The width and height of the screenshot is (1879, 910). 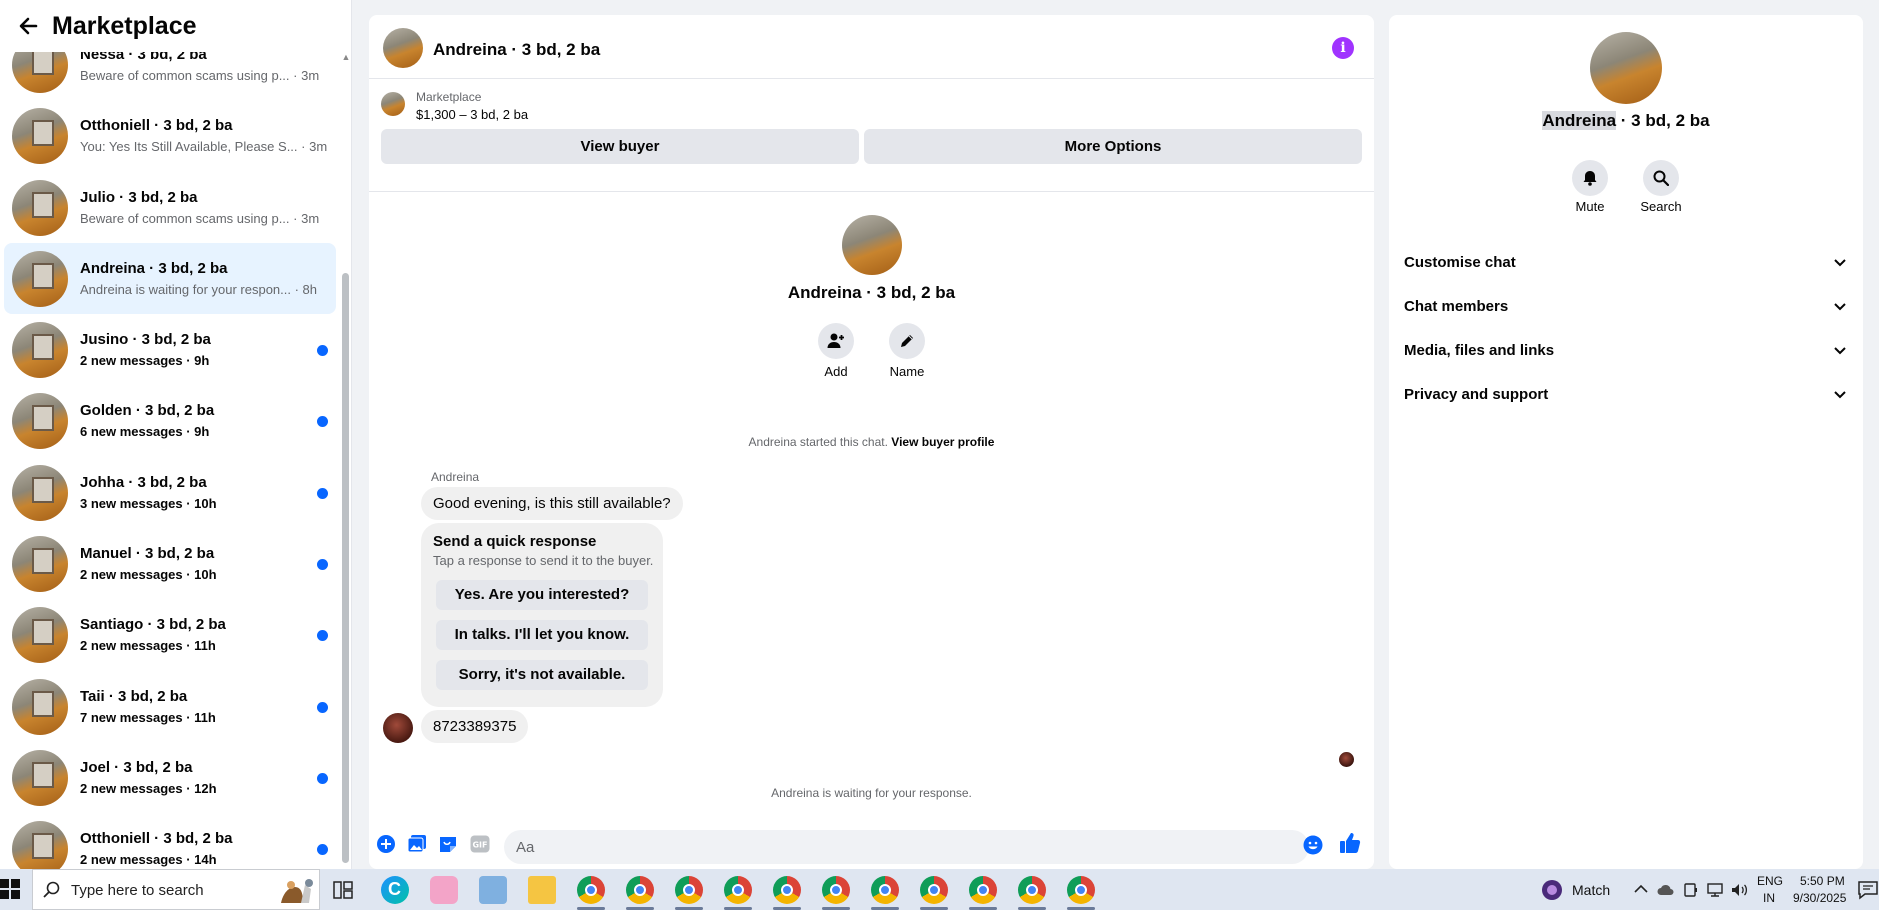 I want to click on sidebar-scrollbar: ▲, so click(x=346, y=458).